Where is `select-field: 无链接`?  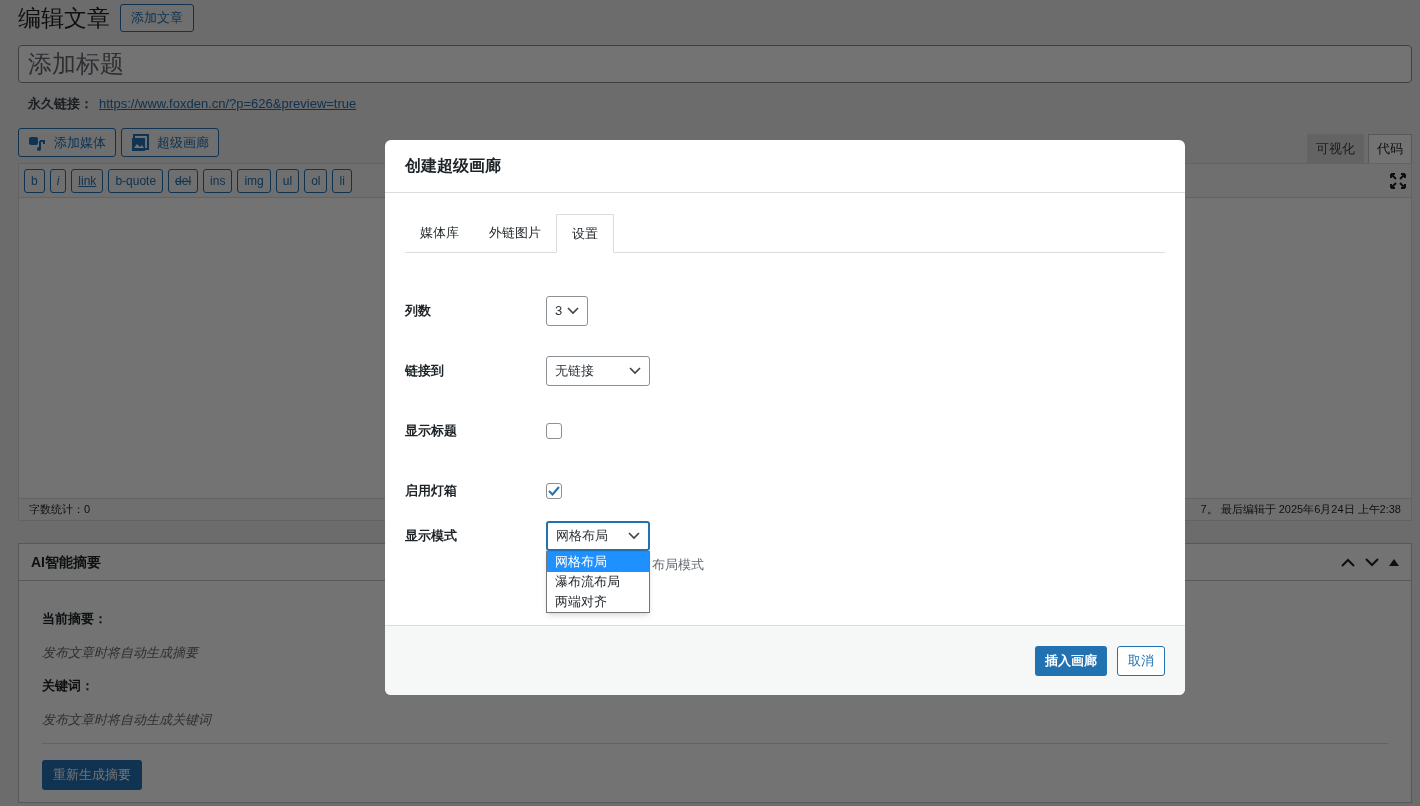 select-field: 无链接 is located at coordinates (598, 371).